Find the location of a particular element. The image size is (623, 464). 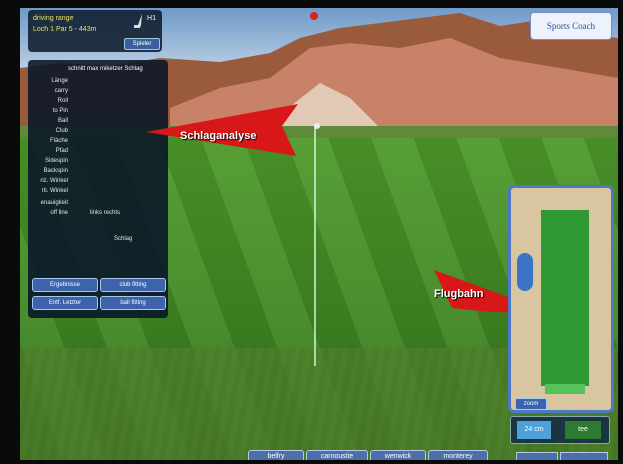

tab-carnoustie: carnoustie is located at coordinates (337, 455).